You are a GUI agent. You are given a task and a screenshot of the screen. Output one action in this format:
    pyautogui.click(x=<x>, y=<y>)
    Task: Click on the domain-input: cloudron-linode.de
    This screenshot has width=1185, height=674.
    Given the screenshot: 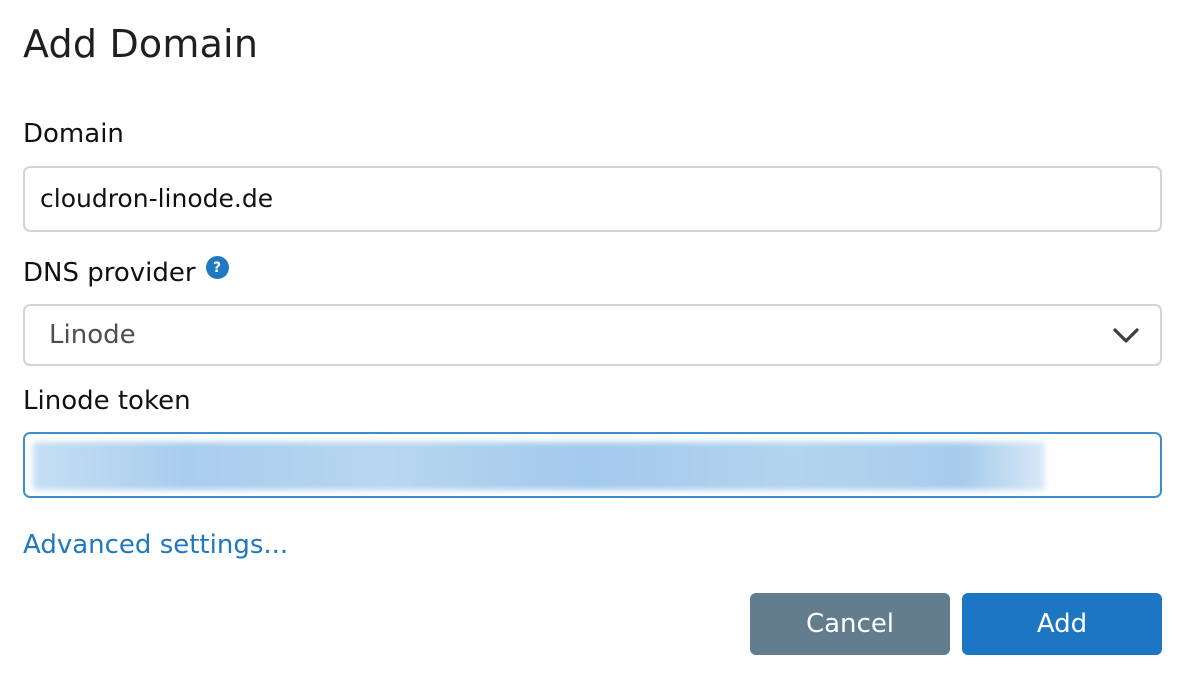 What is the action you would take?
    pyautogui.click(x=592, y=199)
    